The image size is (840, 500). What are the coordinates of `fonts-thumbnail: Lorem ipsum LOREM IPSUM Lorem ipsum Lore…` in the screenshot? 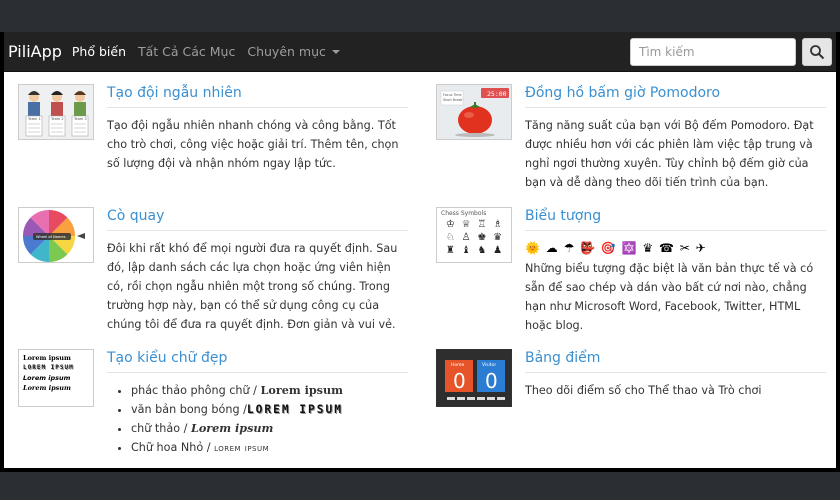 It's located at (56, 378).